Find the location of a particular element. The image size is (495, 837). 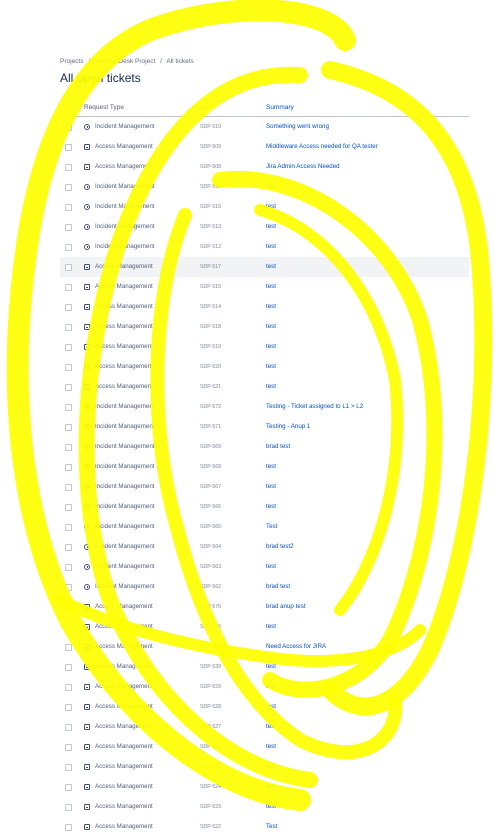

ticket-key-link: SDP-511 is located at coordinates (210, 187).